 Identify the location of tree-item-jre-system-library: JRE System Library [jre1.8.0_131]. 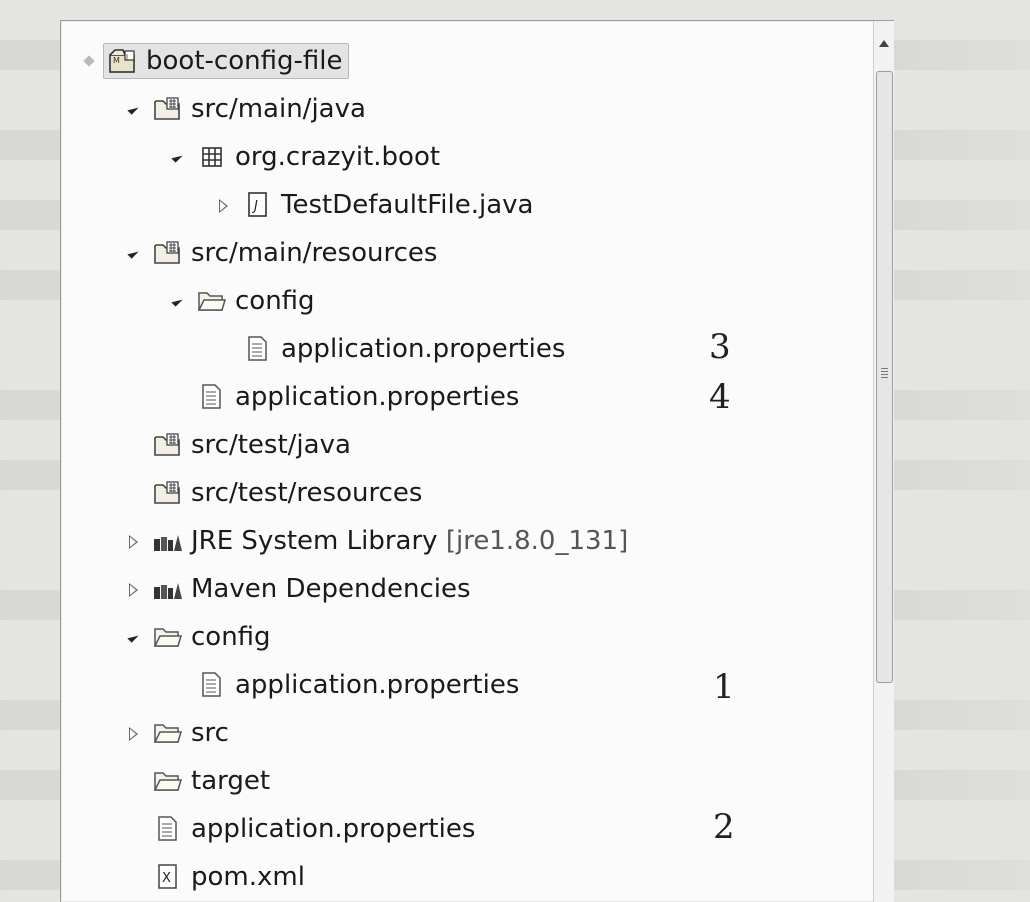
(461, 541).